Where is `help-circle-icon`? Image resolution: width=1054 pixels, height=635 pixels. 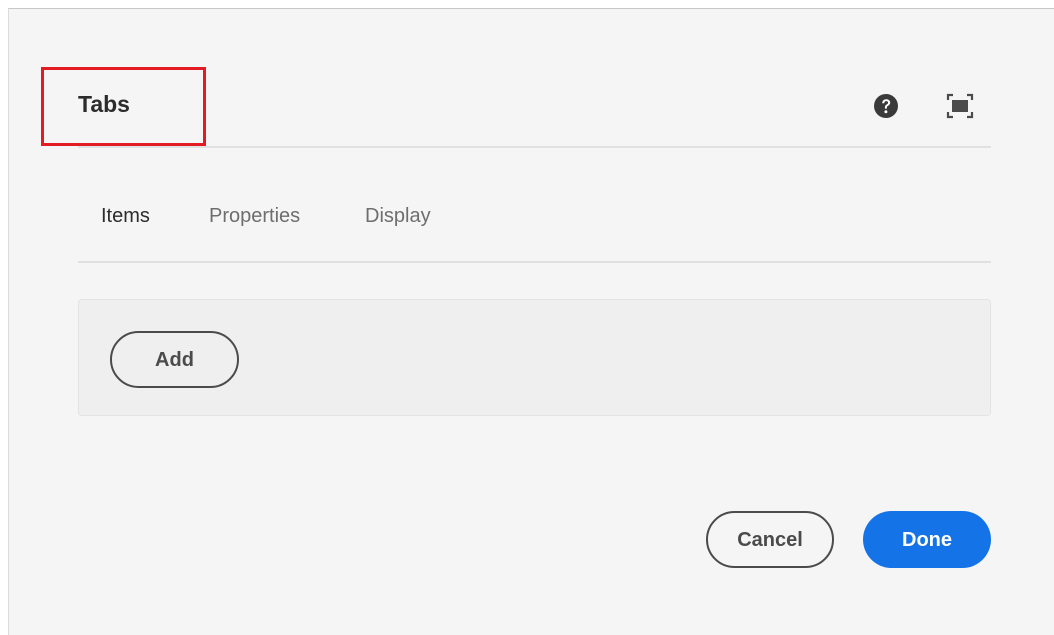
help-circle-icon is located at coordinates (886, 106).